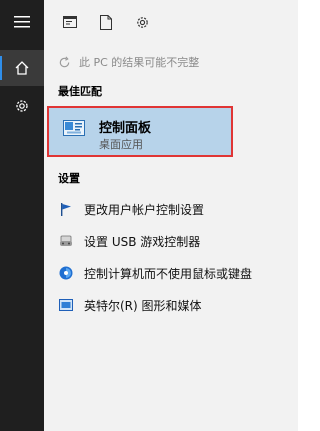 The width and height of the screenshot is (320, 431). What do you see at coordinates (121, 144) in the screenshot?
I see `best-match-subtitle: 桌面应用` at bounding box center [121, 144].